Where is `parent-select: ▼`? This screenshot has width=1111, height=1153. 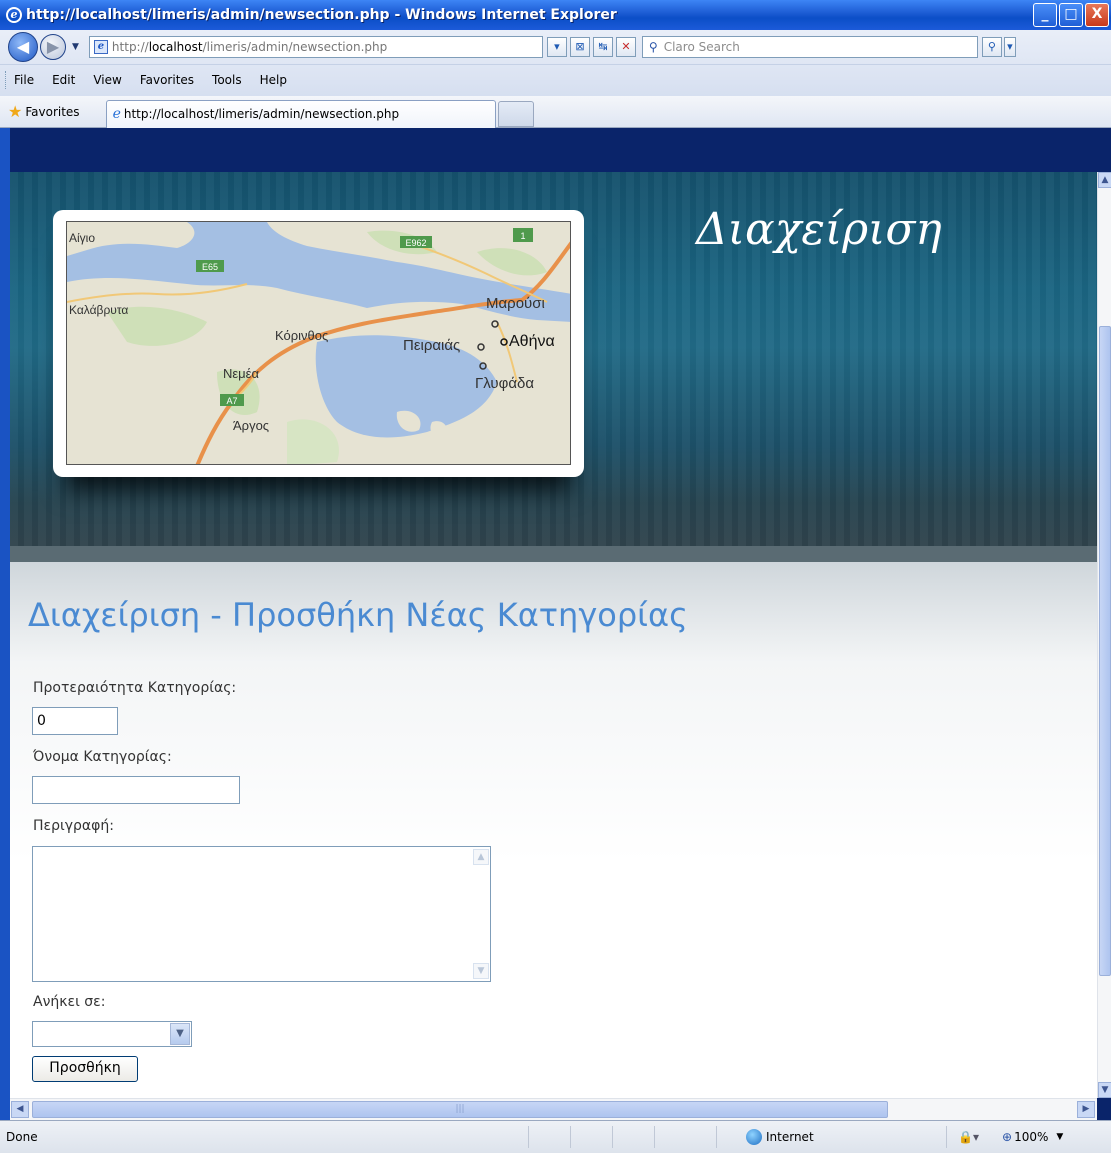 parent-select: ▼ is located at coordinates (112, 1034).